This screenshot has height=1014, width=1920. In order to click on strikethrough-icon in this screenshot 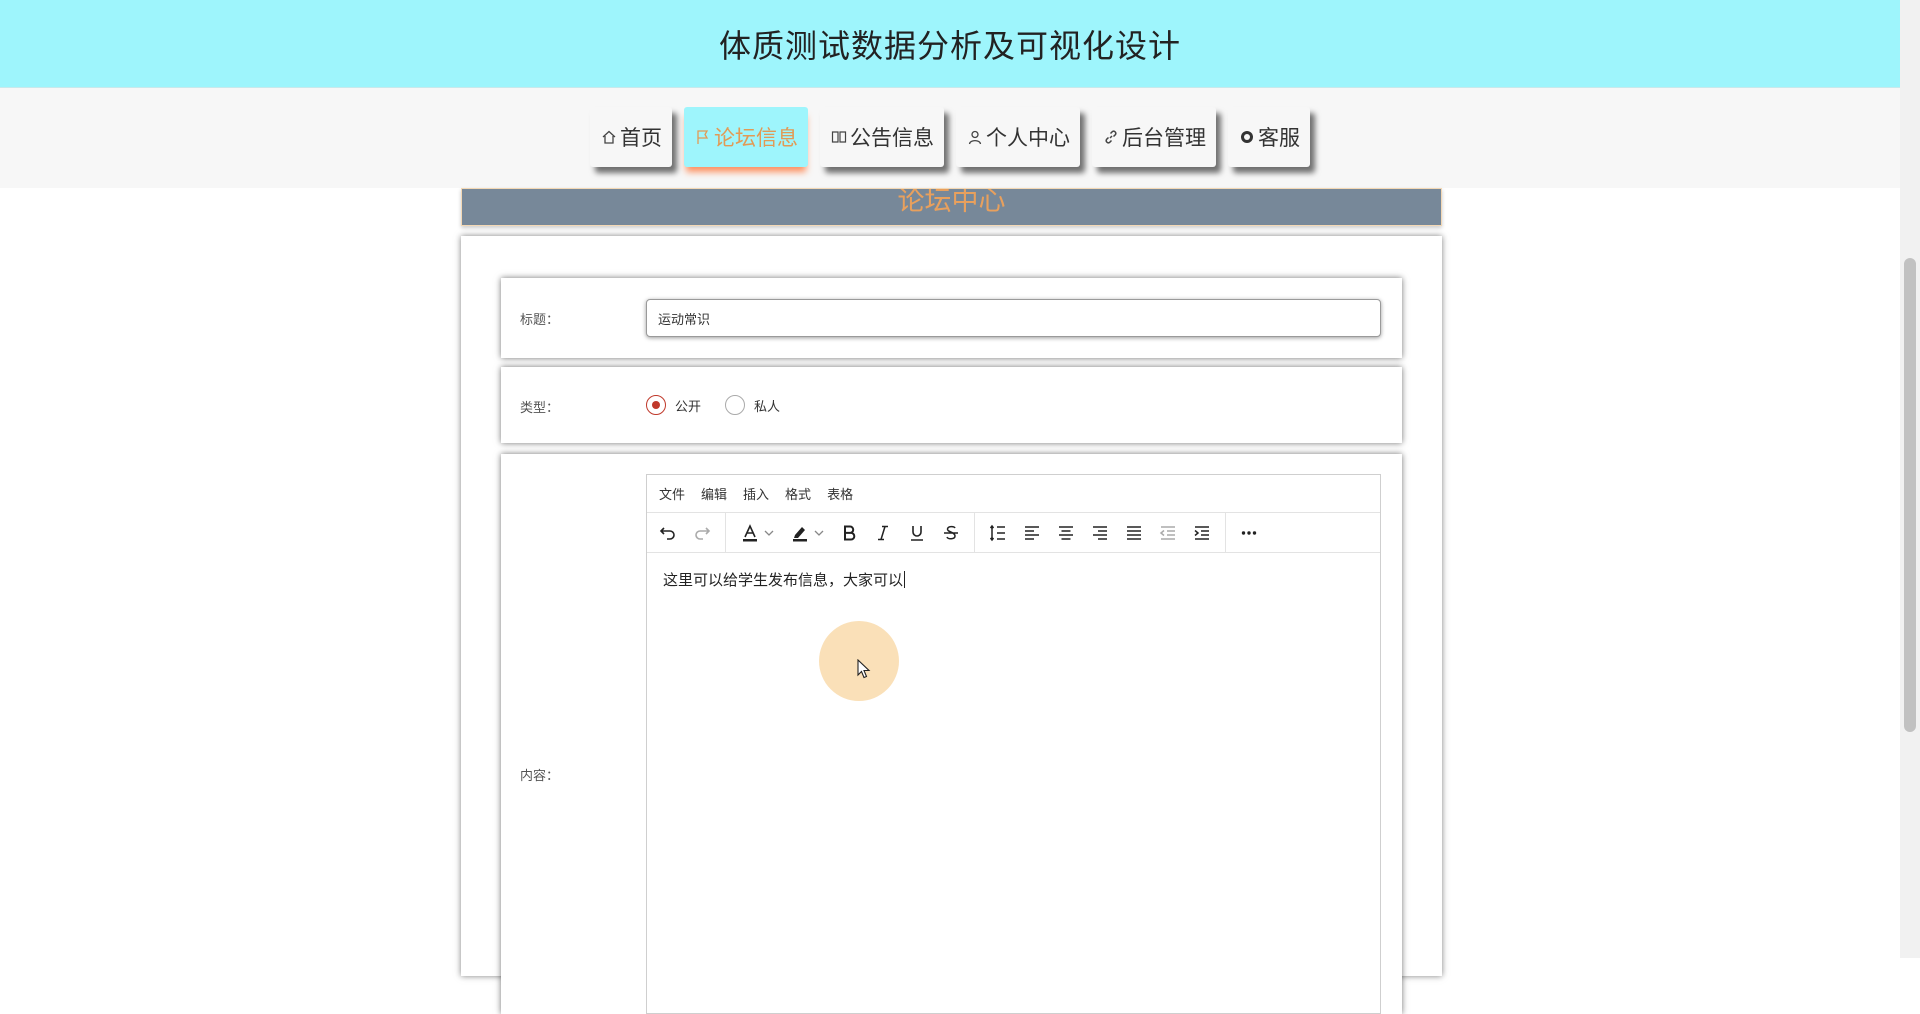, I will do `click(951, 532)`.